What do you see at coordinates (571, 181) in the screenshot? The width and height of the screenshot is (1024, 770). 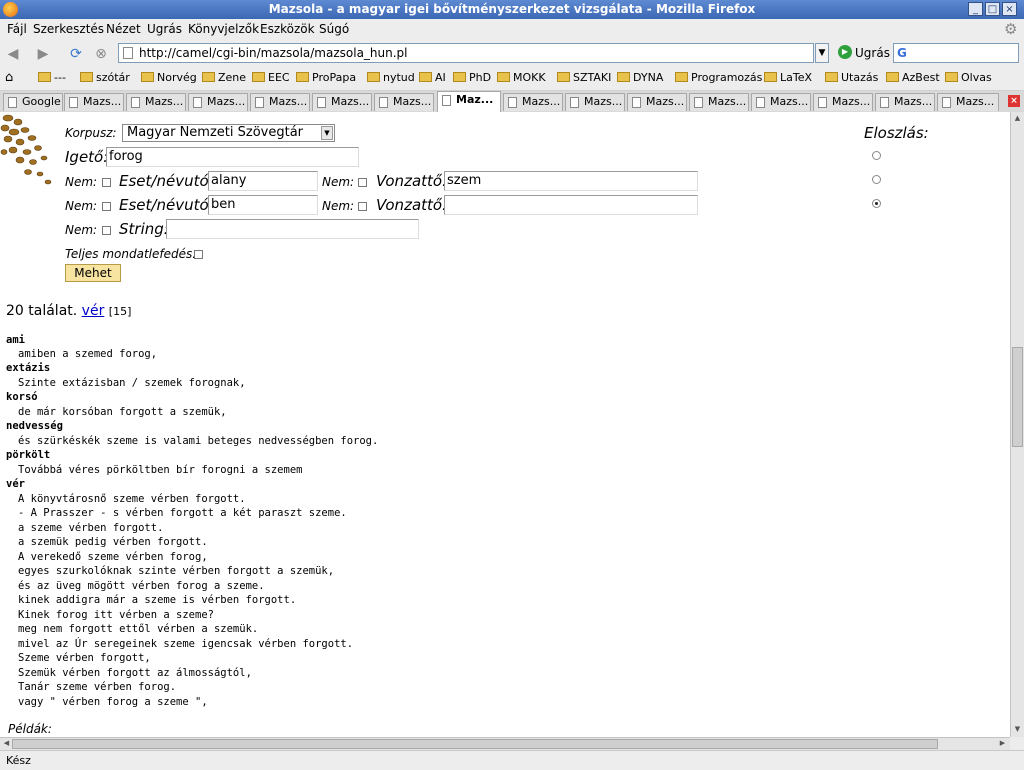 I see `vonzatto-input-1: szem` at bounding box center [571, 181].